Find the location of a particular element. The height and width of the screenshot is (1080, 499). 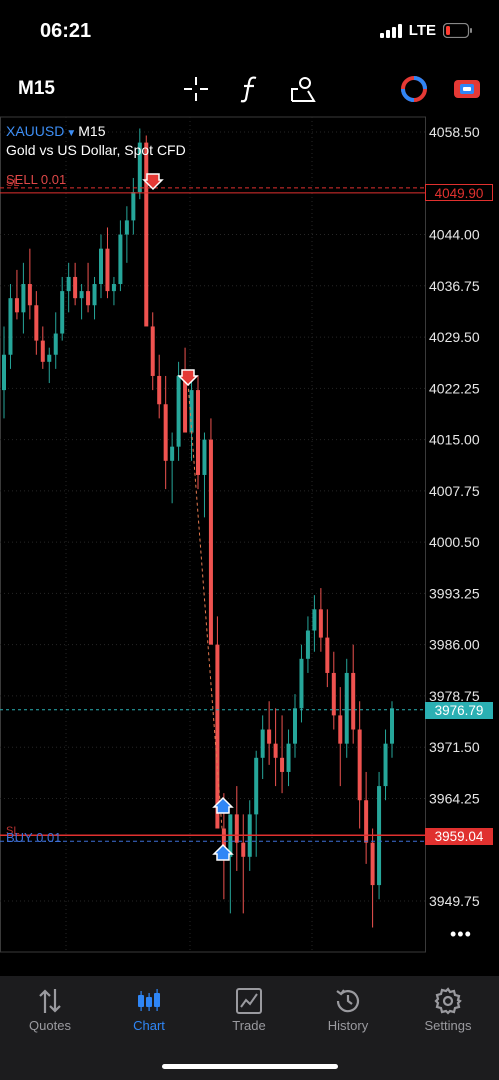

buy-line-price-tag: 3959.04 is located at coordinates (459, 836).